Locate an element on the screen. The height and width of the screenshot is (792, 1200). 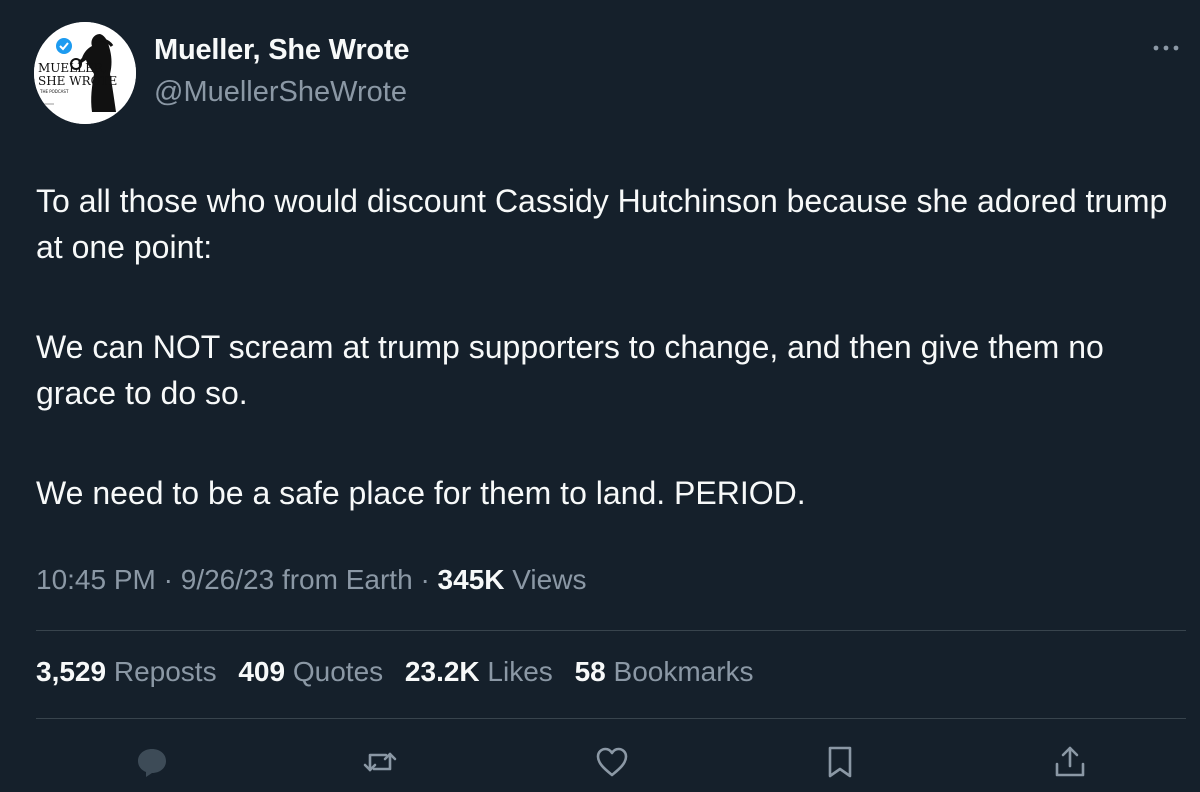
more-dots-icon is located at coordinates (1166, 48).